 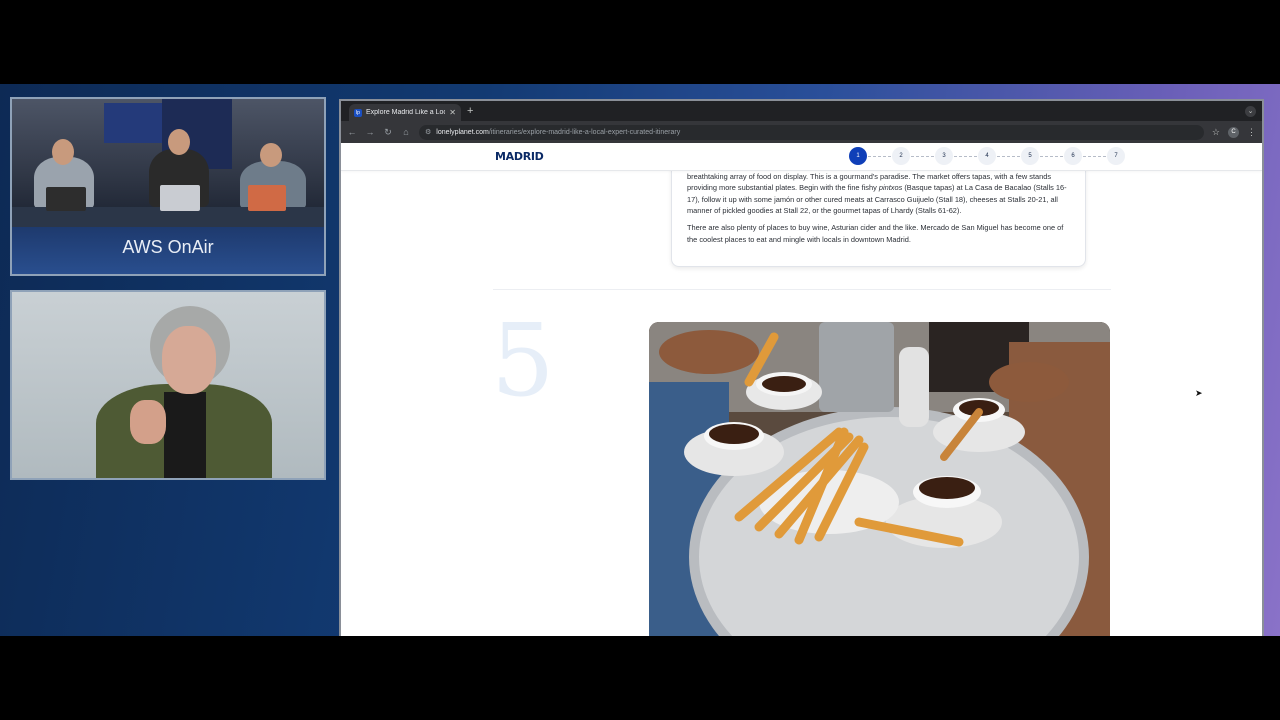 I want to click on studio-camera: AWS OnAir, so click(x=168, y=186).